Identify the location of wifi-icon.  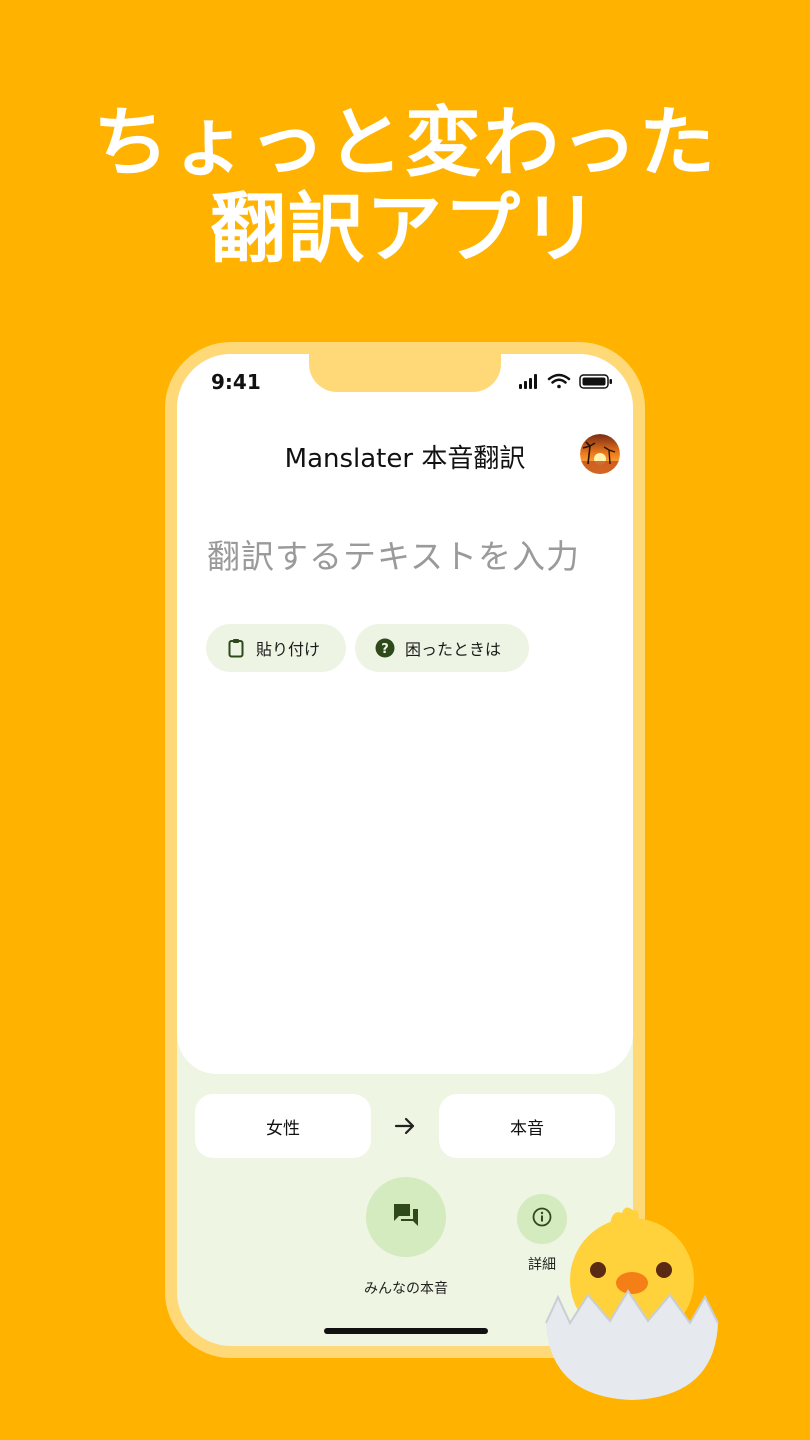
(559, 381).